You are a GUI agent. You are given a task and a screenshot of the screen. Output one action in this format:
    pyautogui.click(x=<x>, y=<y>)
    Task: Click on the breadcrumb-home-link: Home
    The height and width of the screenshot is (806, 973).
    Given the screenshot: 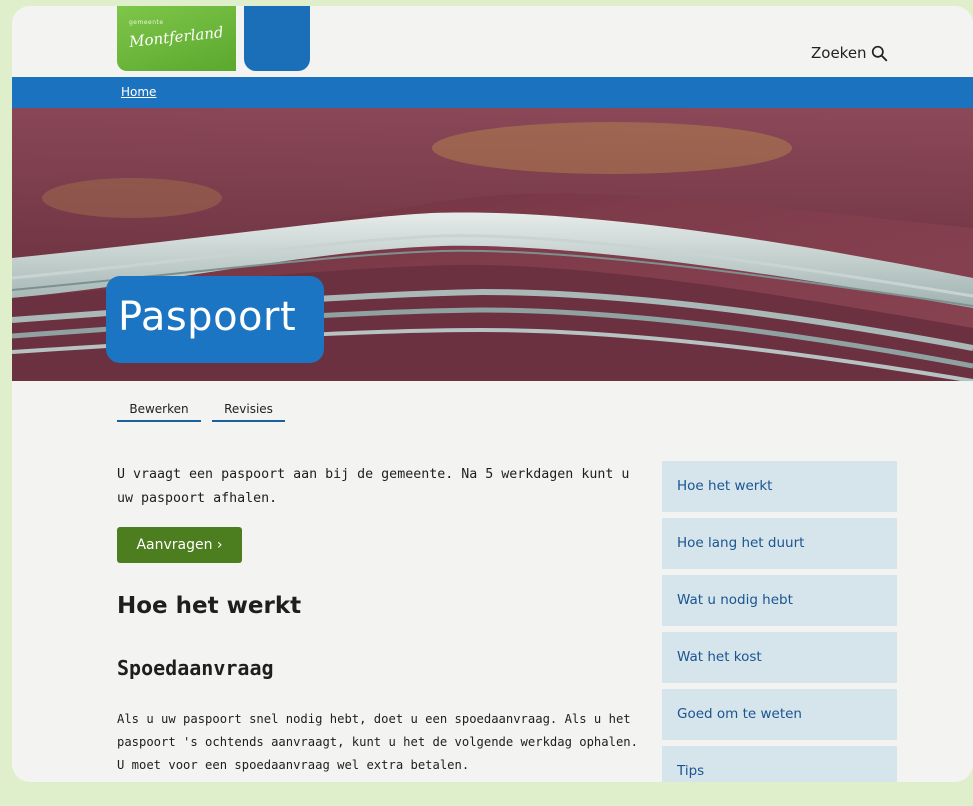 What is the action you would take?
    pyautogui.click(x=138, y=92)
    